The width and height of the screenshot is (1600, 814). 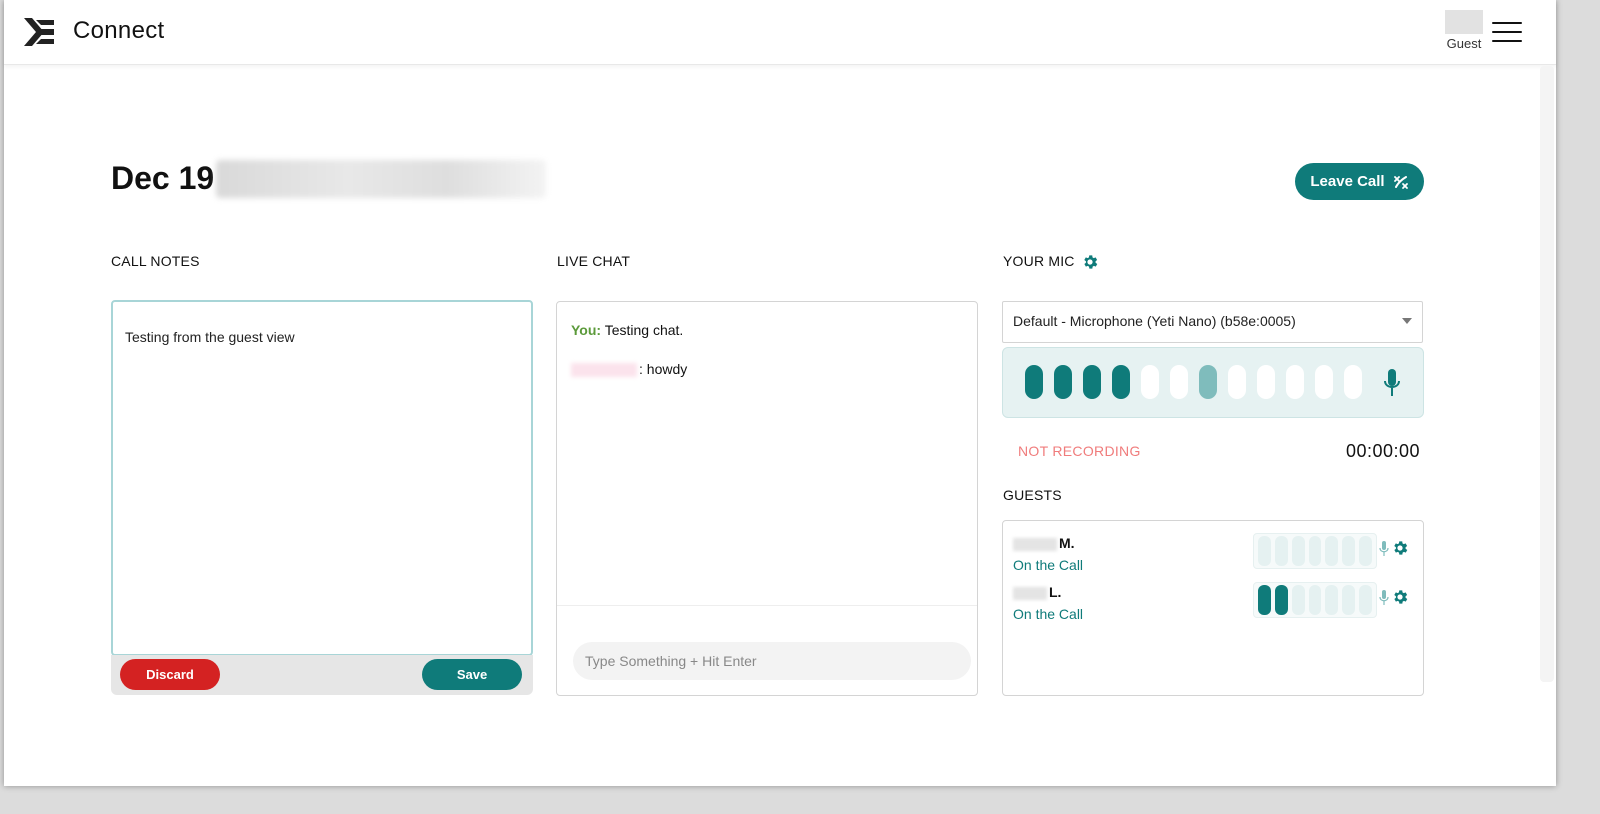 I want to click on guests-heading: GUESTS, so click(x=1032, y=495).